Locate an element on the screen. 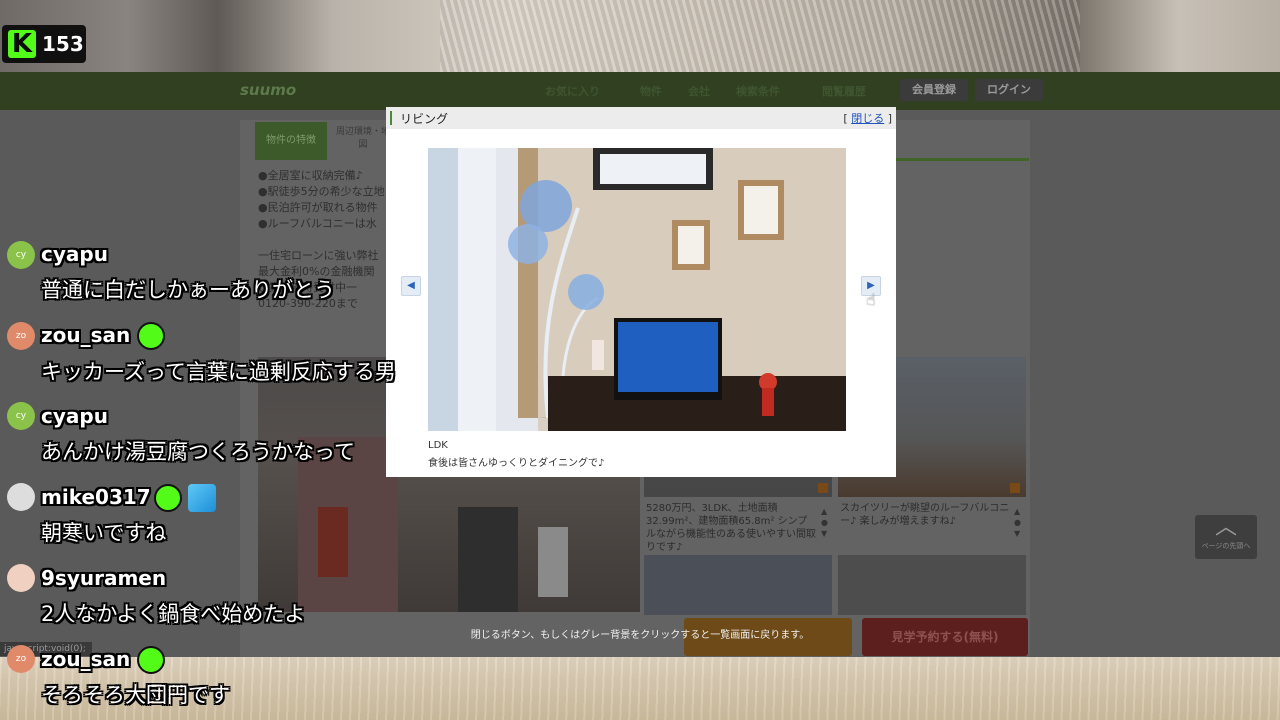 The height and width of the screenshot is (720, 1280). chat-message: 普通に白だしかぁーありがとう is located at coordinates (188, 290).